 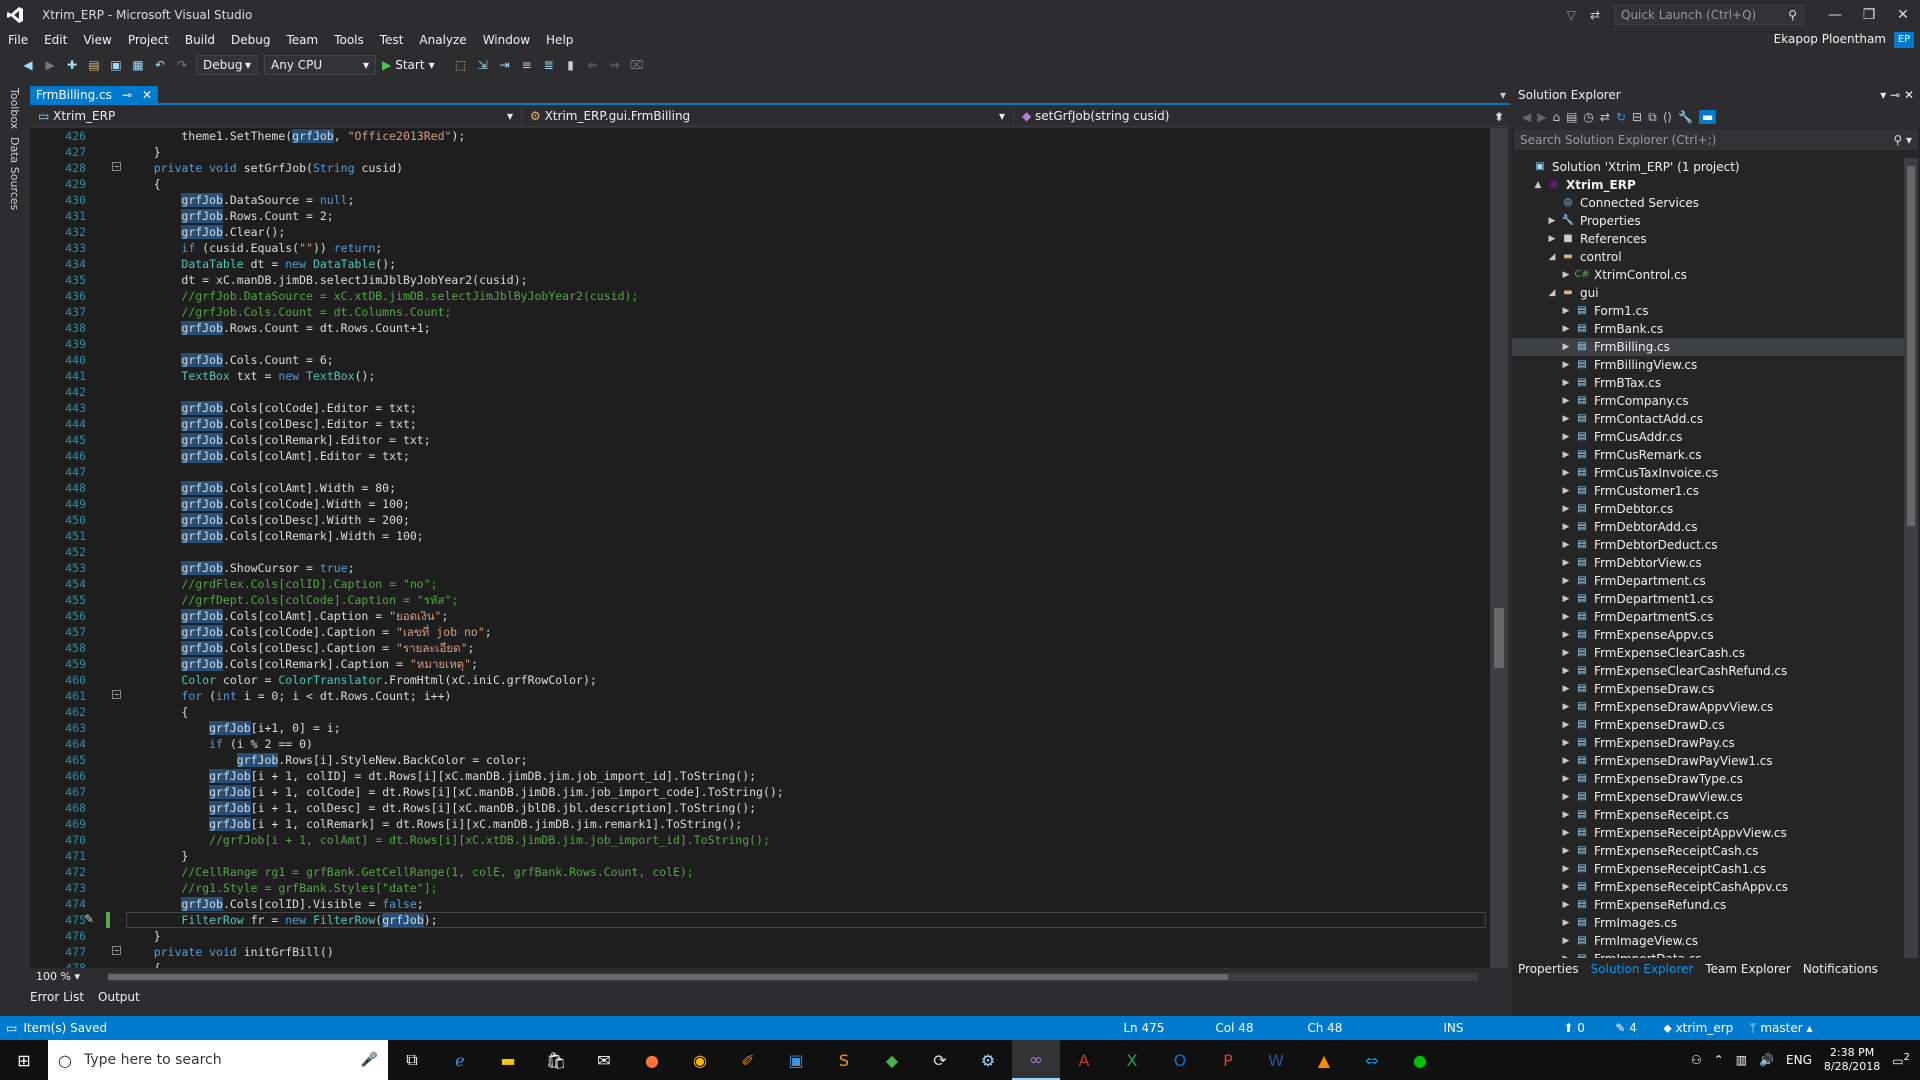 What do you see at coordinates (1708, 117) in the screenshot?
I see `preview-icon: ▬` at bounding box center [1708, 117].